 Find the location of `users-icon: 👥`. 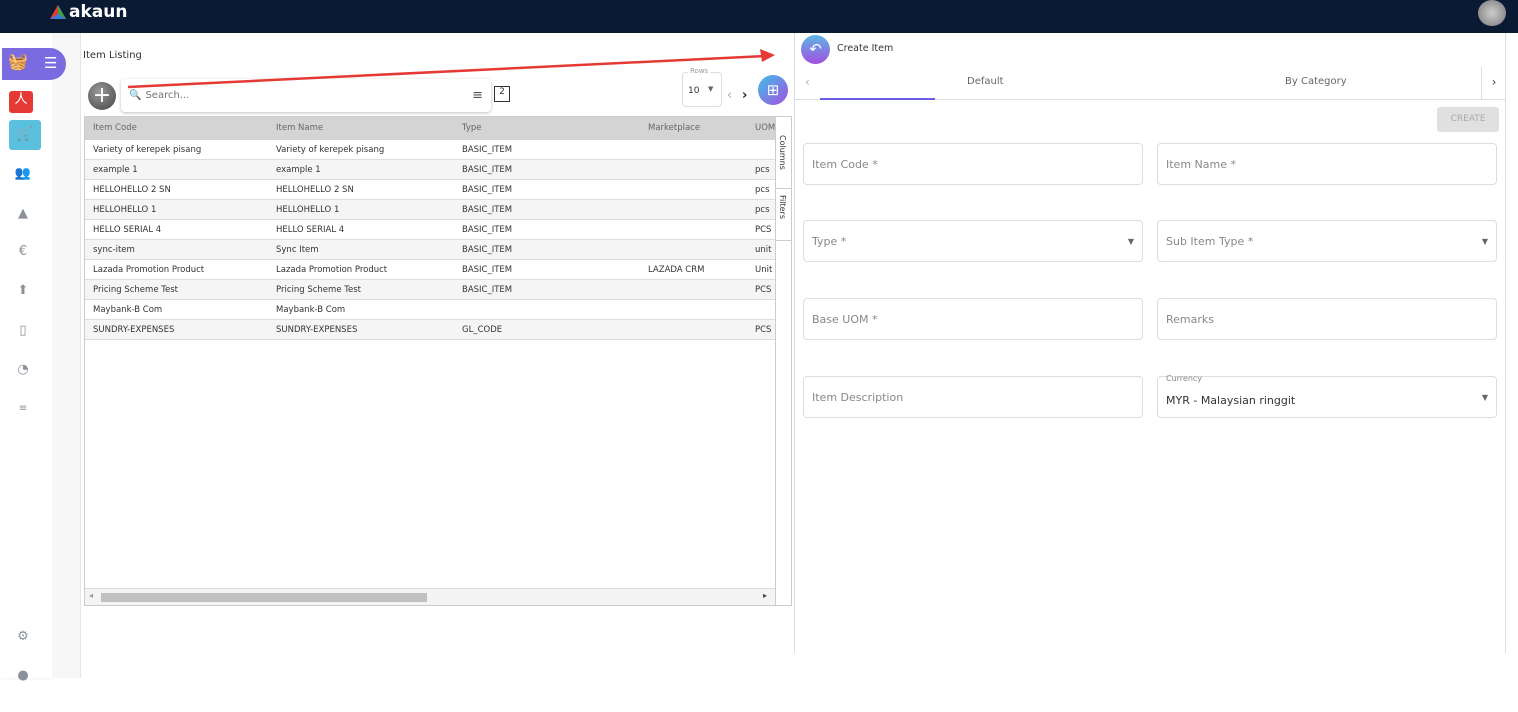

users-icon: 👥 is located at coordinates (23, 174).